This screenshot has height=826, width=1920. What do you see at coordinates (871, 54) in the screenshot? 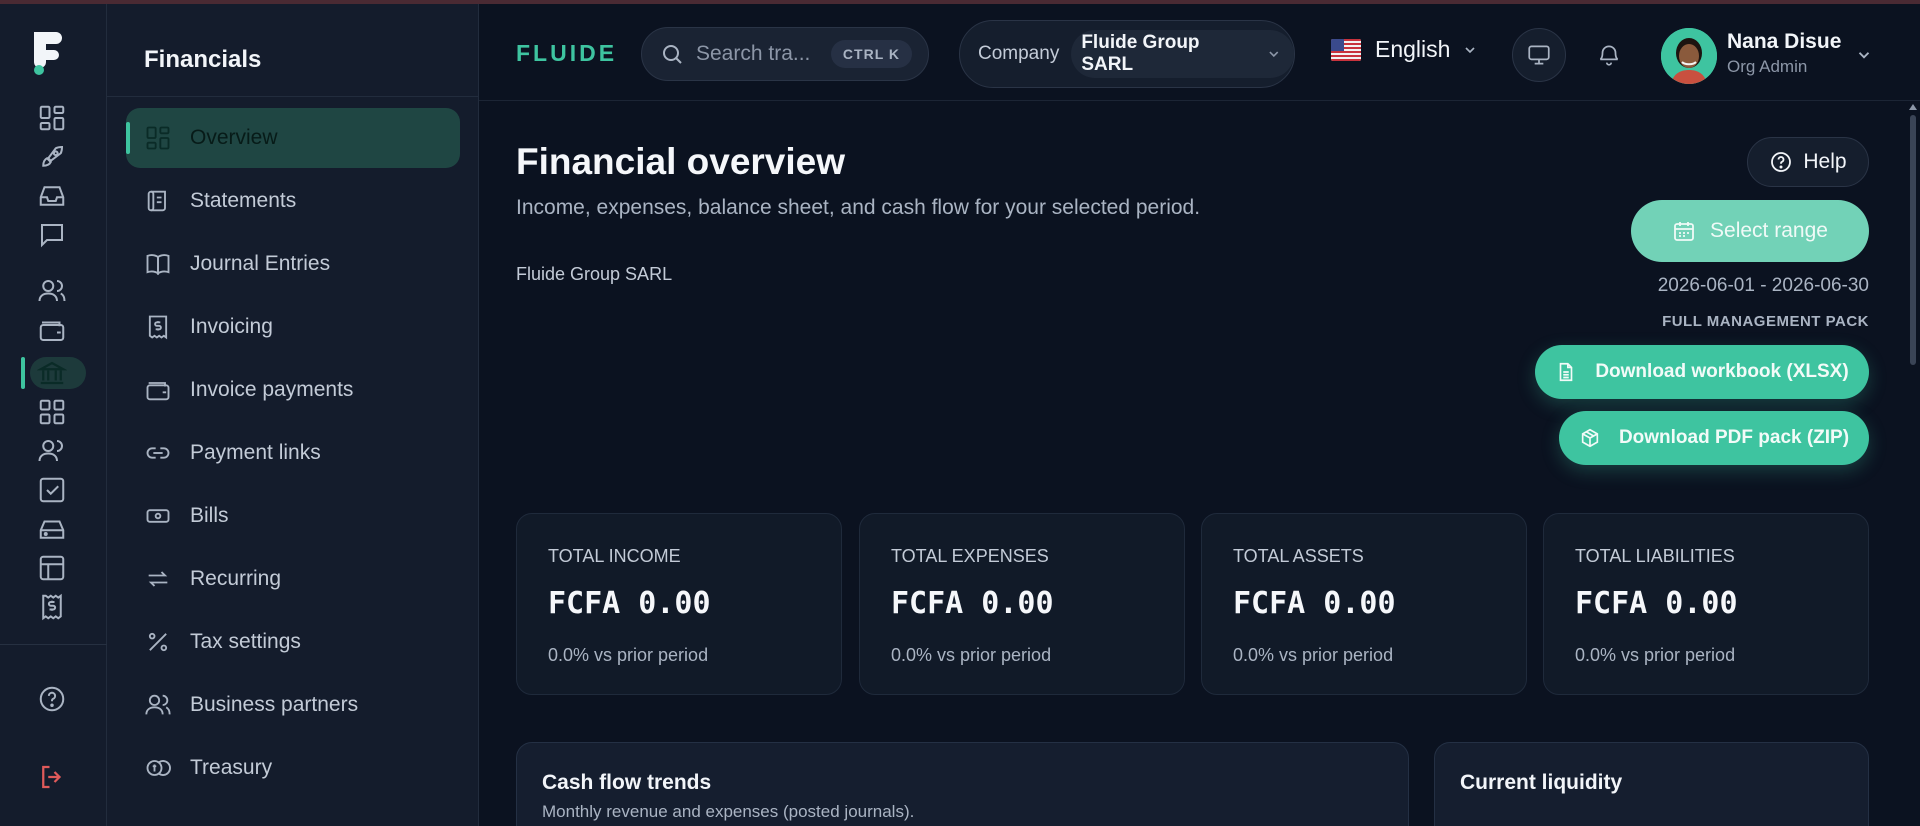
I see `search-shortcut-badge: CTRL K` at bounding box center [871, 54].